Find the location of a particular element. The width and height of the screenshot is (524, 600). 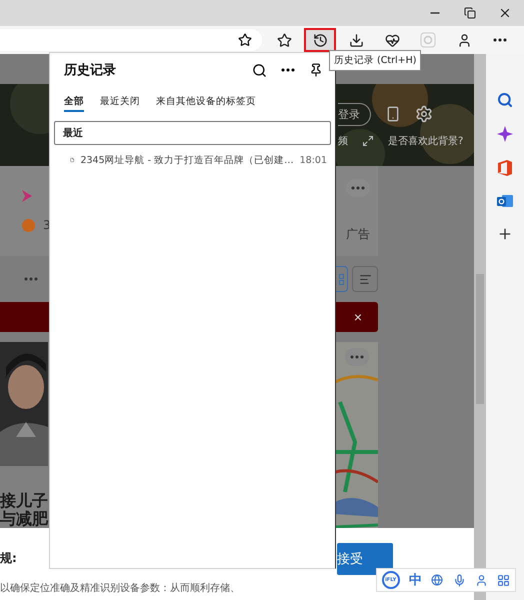

list-layout-button is located at coordinates (365, 279).